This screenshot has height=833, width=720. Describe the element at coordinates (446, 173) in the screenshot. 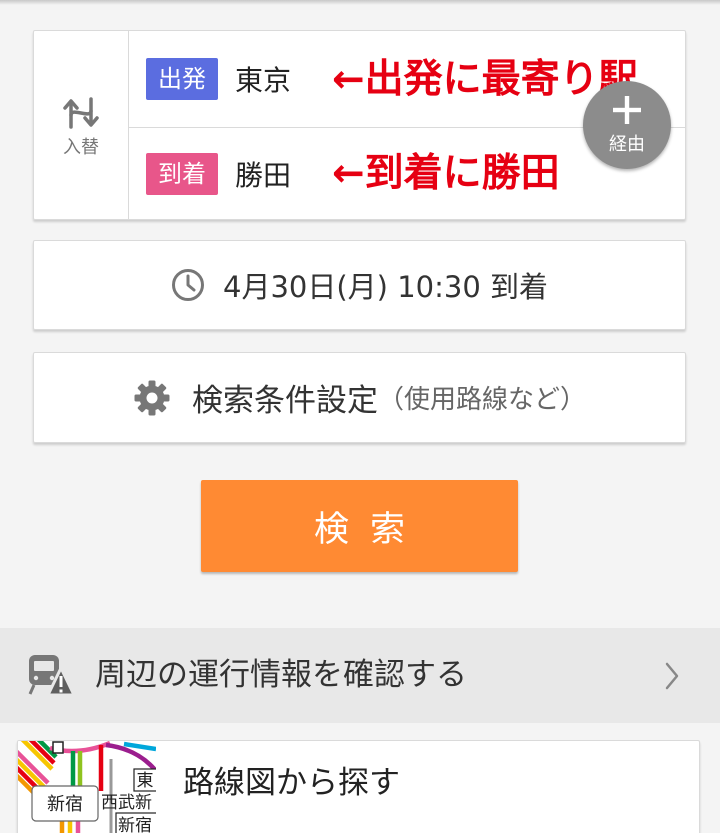

I see `arrival-annotation: ←到着に勝田` at that location.